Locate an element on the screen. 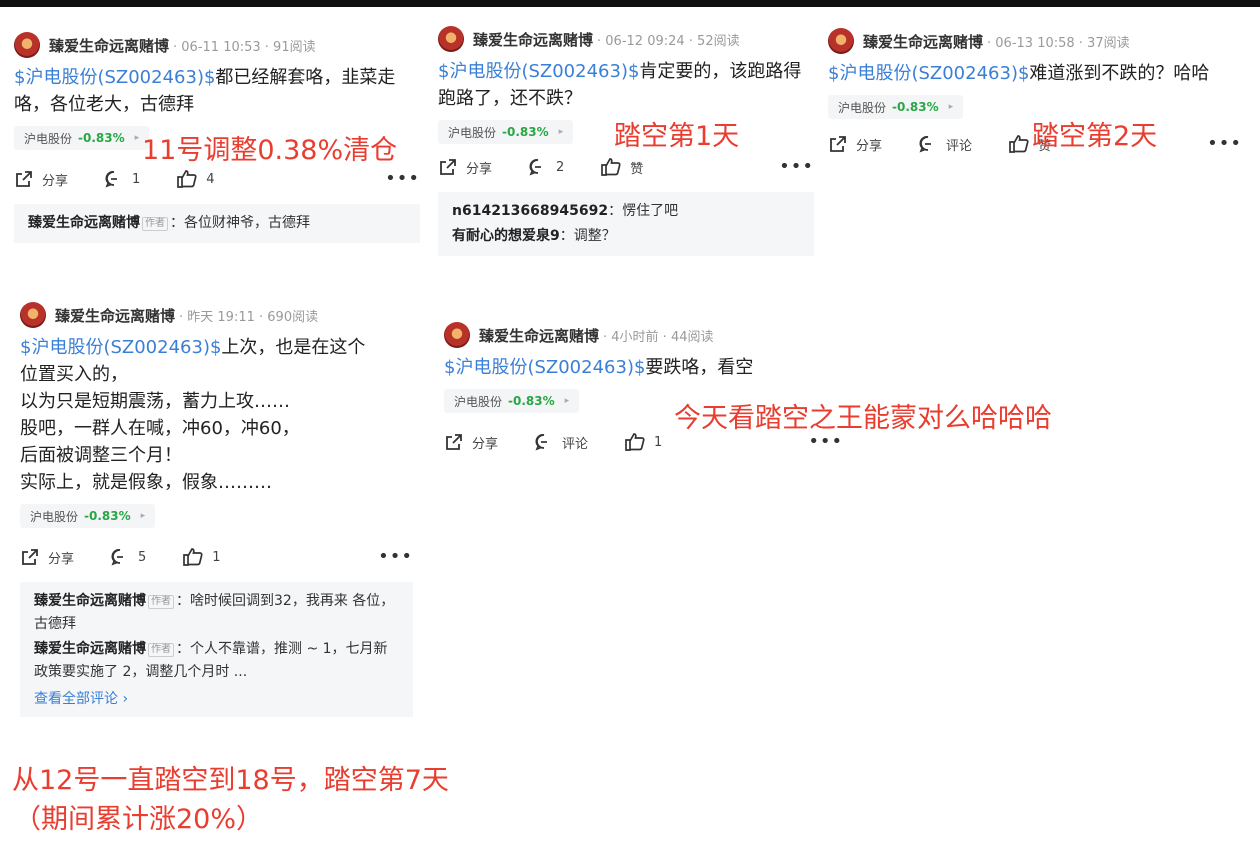 This screenshot has height=848, width=1260. post-body: $沪电股份(SZ002463)$肯定要的，该跑路得跑路了，还不跌？ is located at coordinates (626, 85).